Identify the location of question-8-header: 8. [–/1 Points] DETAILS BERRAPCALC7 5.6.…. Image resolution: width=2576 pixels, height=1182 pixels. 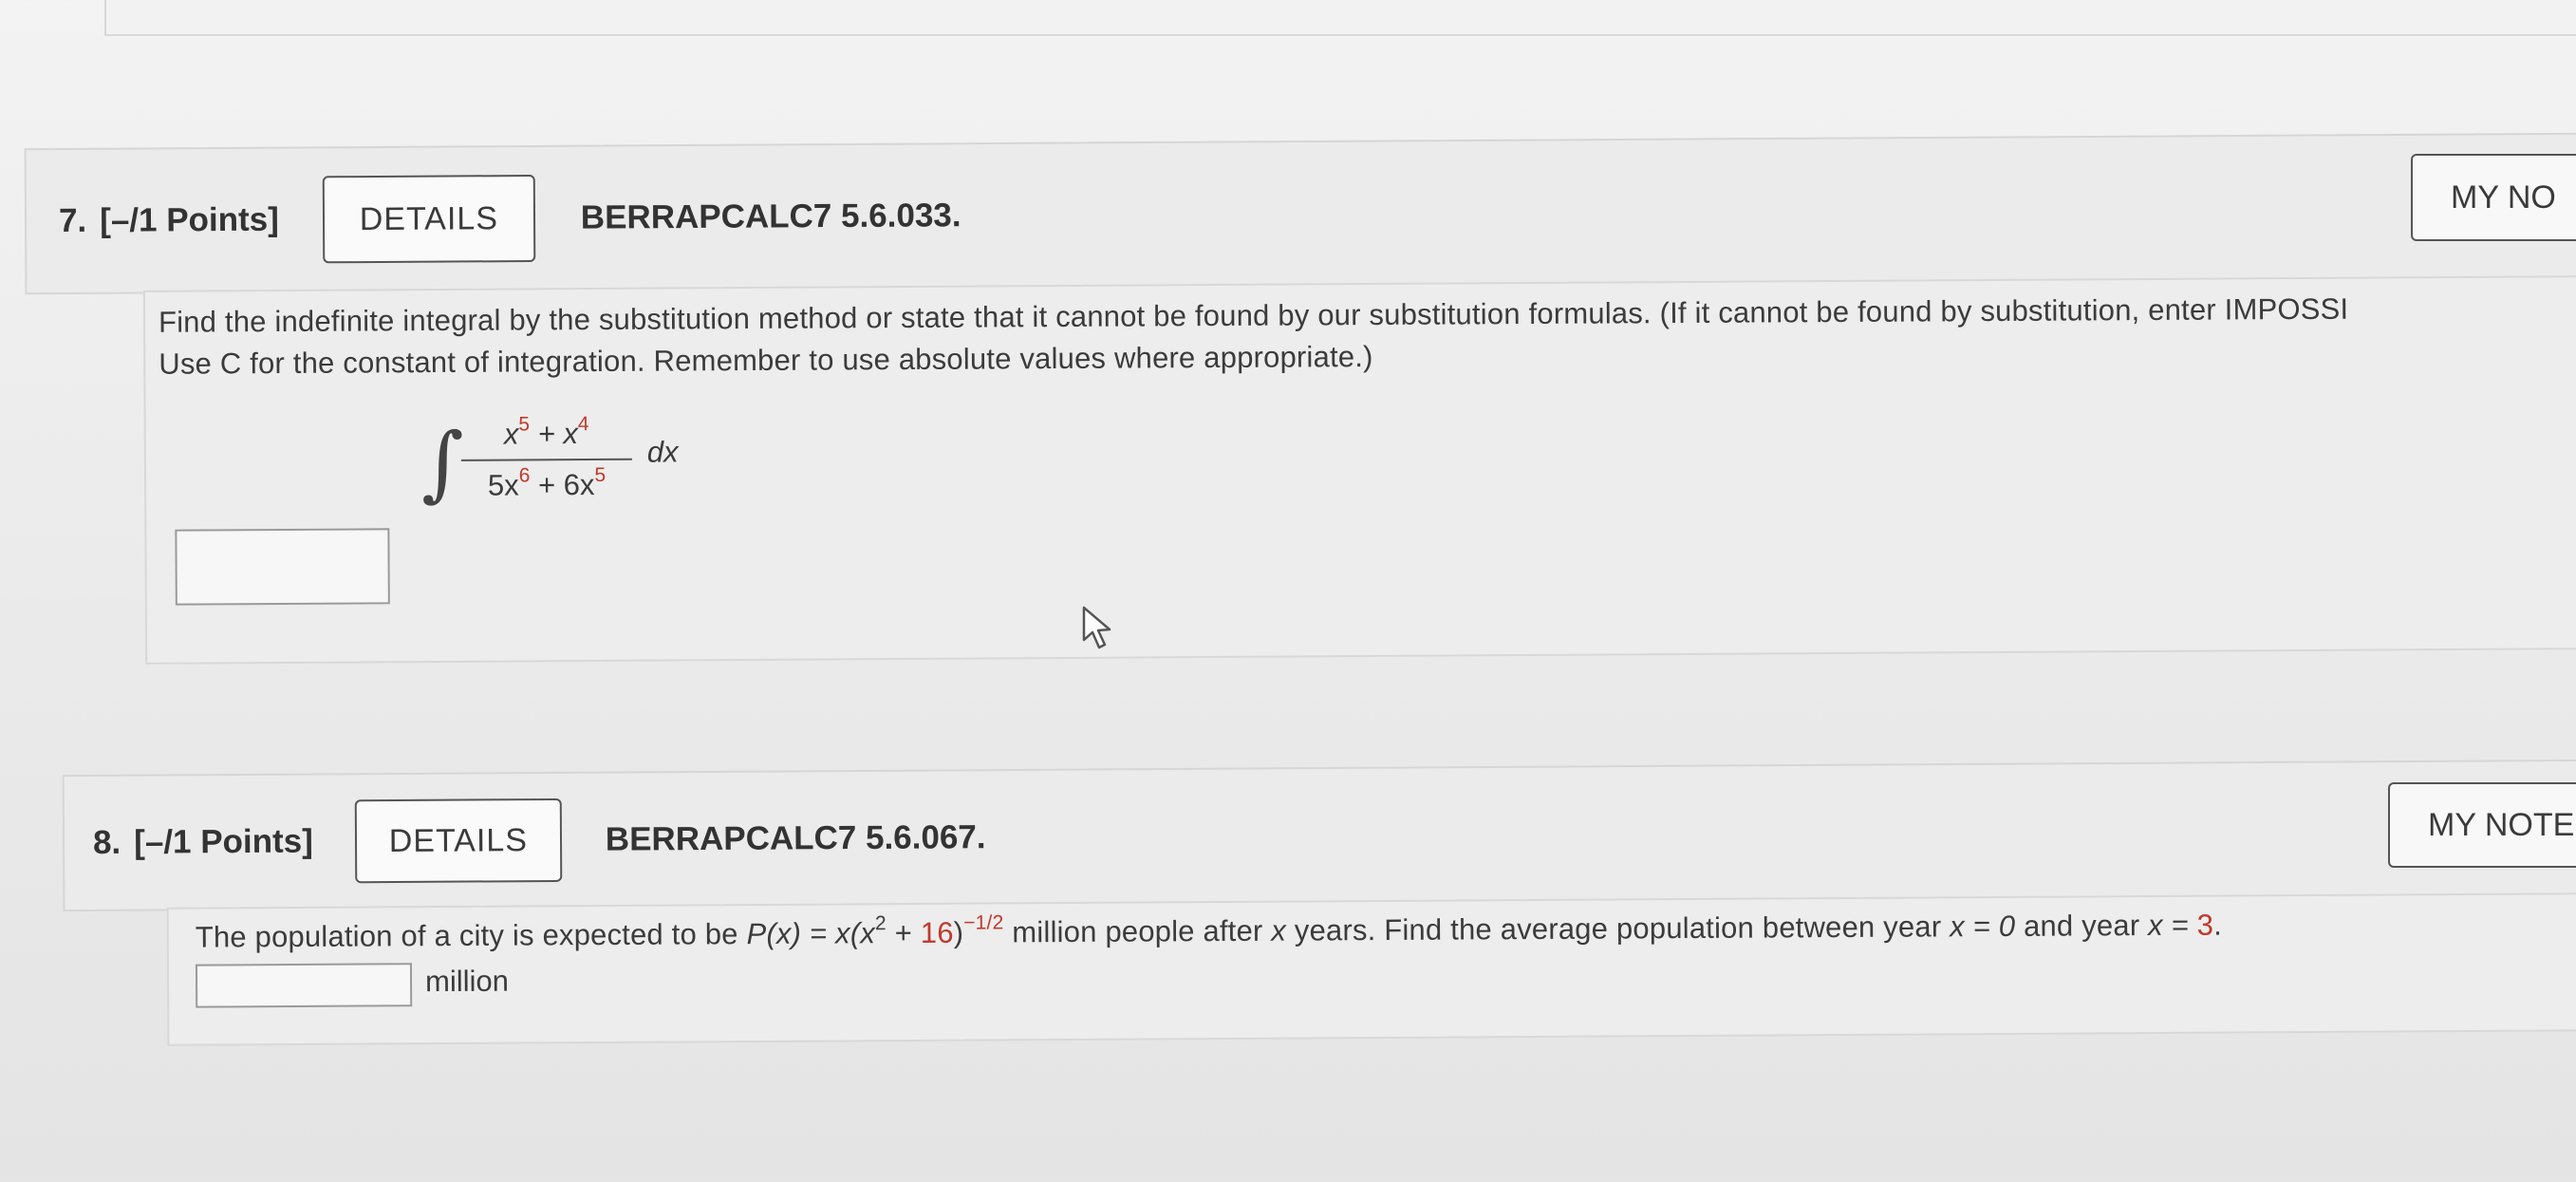
(1319, 835).